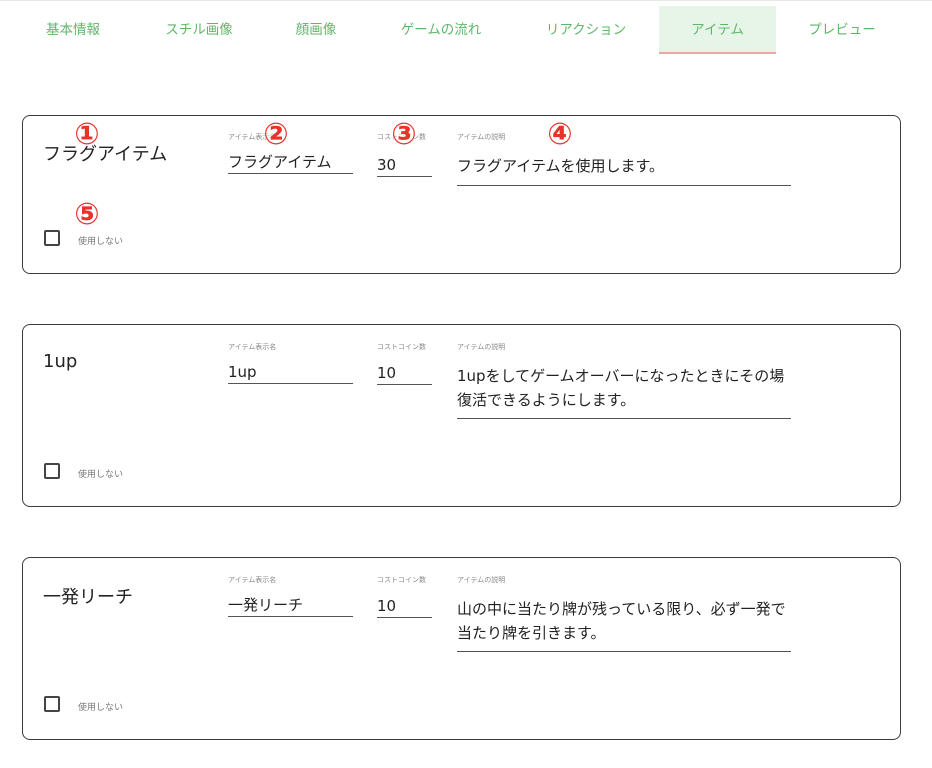  What do you see at coordinates (199, 30) in the screenshot?
I see `tab-still-images: スチル画像` at bounding box center [199, 30].